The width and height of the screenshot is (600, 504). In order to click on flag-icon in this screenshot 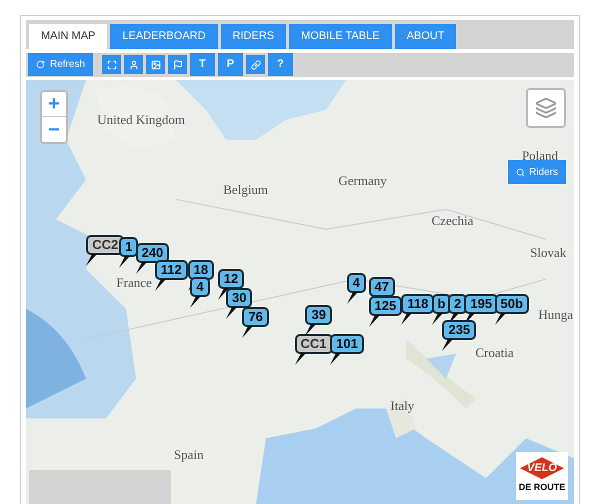, I will do `click(177, 65)`.